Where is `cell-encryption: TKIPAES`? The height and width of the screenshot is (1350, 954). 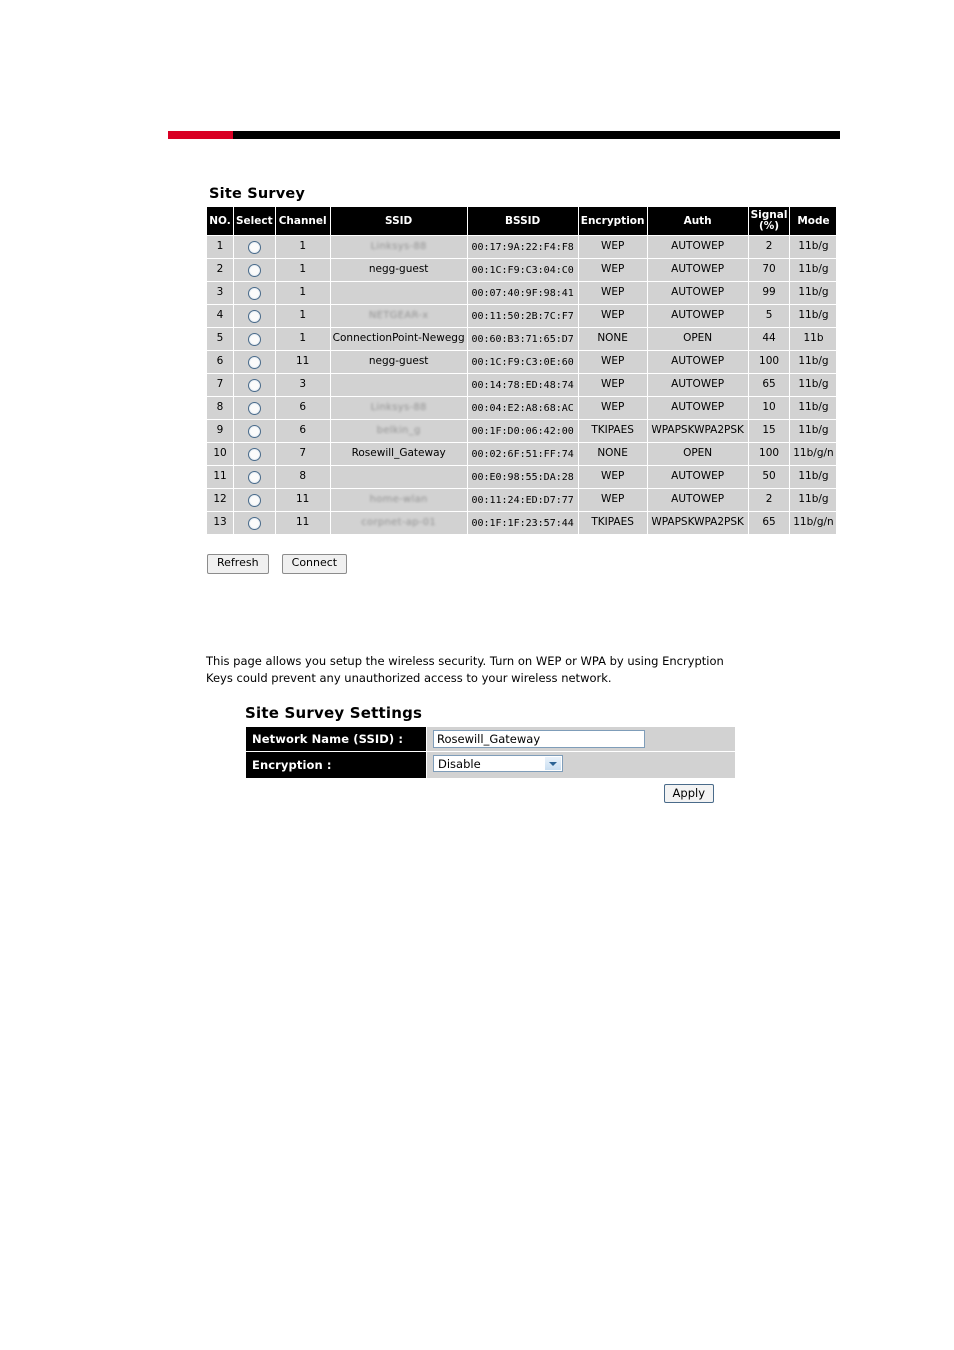 cell-encryption: TKIPAES is located at coordinates (612, 431).